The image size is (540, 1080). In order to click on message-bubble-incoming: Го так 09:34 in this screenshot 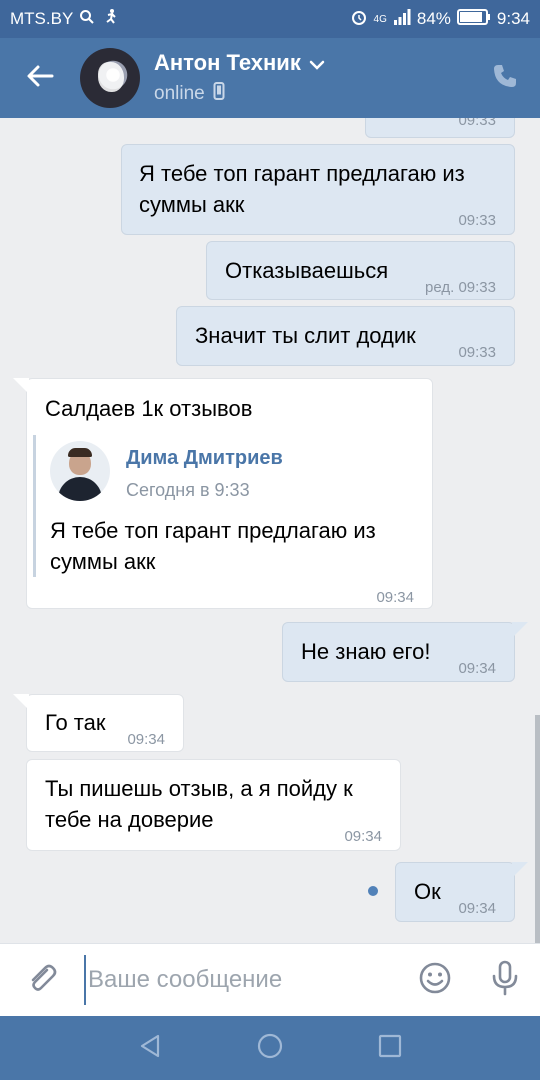, I will do `click(98, 723)`.